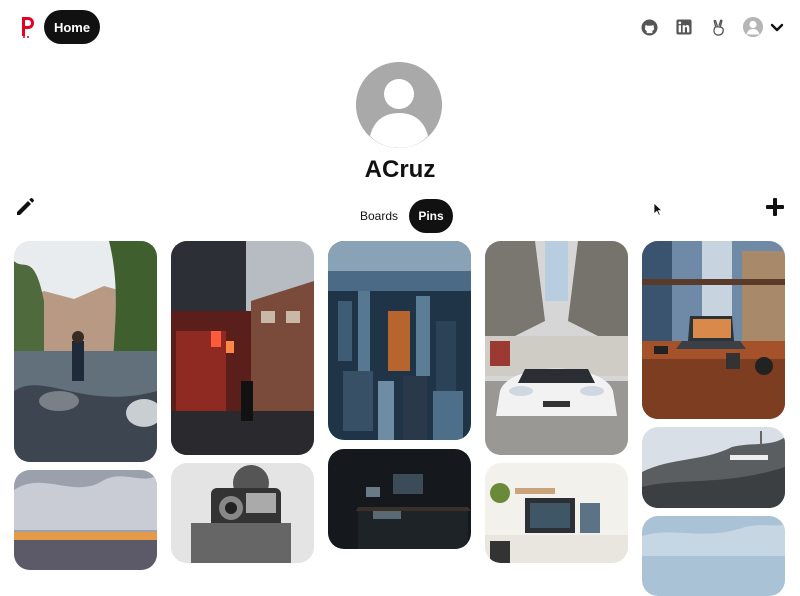 Image resolution: width=800 pixels, height=596 pixels. Describe the element at coordinates (658, 209) in the screenshot. I see `mouse-cursor-icon` at that location.